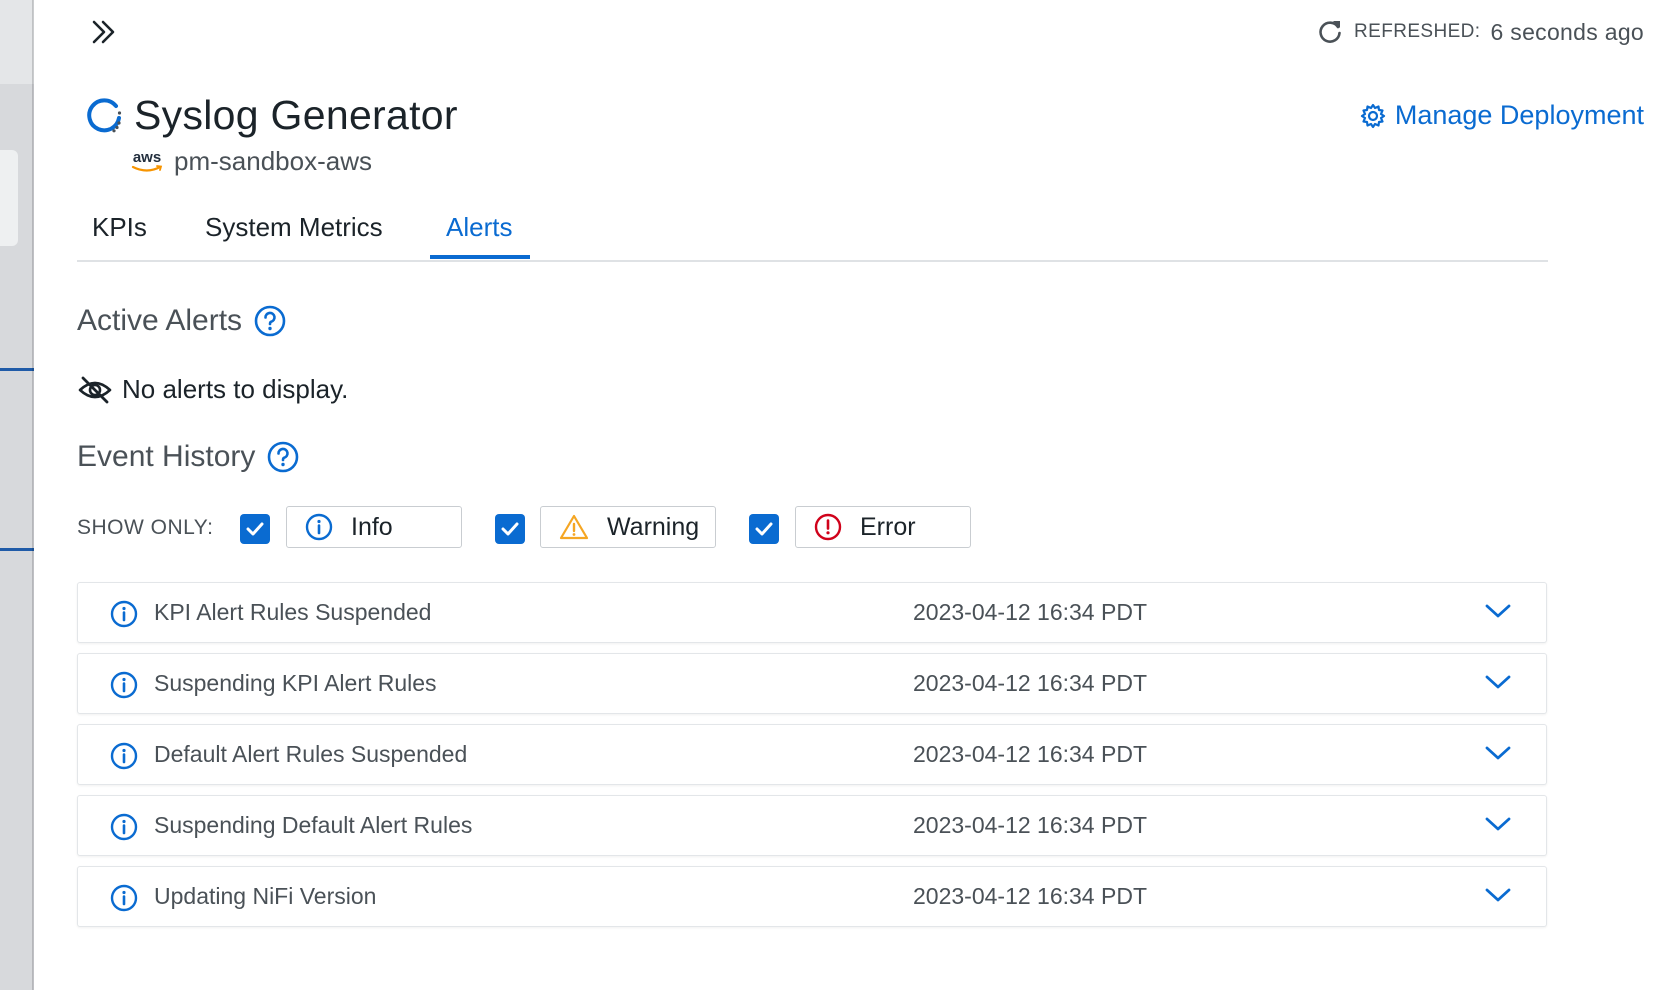 The width and height of the screenshot is (1676, 990). What do you see at coordinates (9, 198) in the screenshot?
I see `background-card` at bounding box center [9, 198].